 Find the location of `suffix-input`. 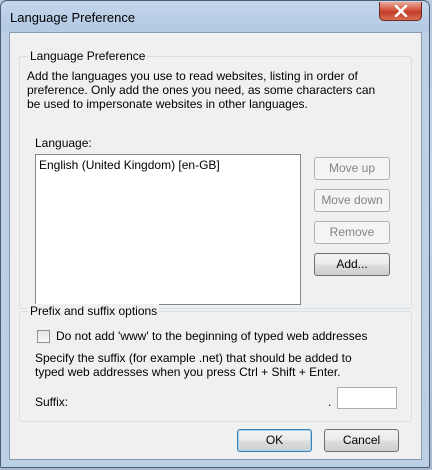

suffix-input is located at coordinates (367, 398).